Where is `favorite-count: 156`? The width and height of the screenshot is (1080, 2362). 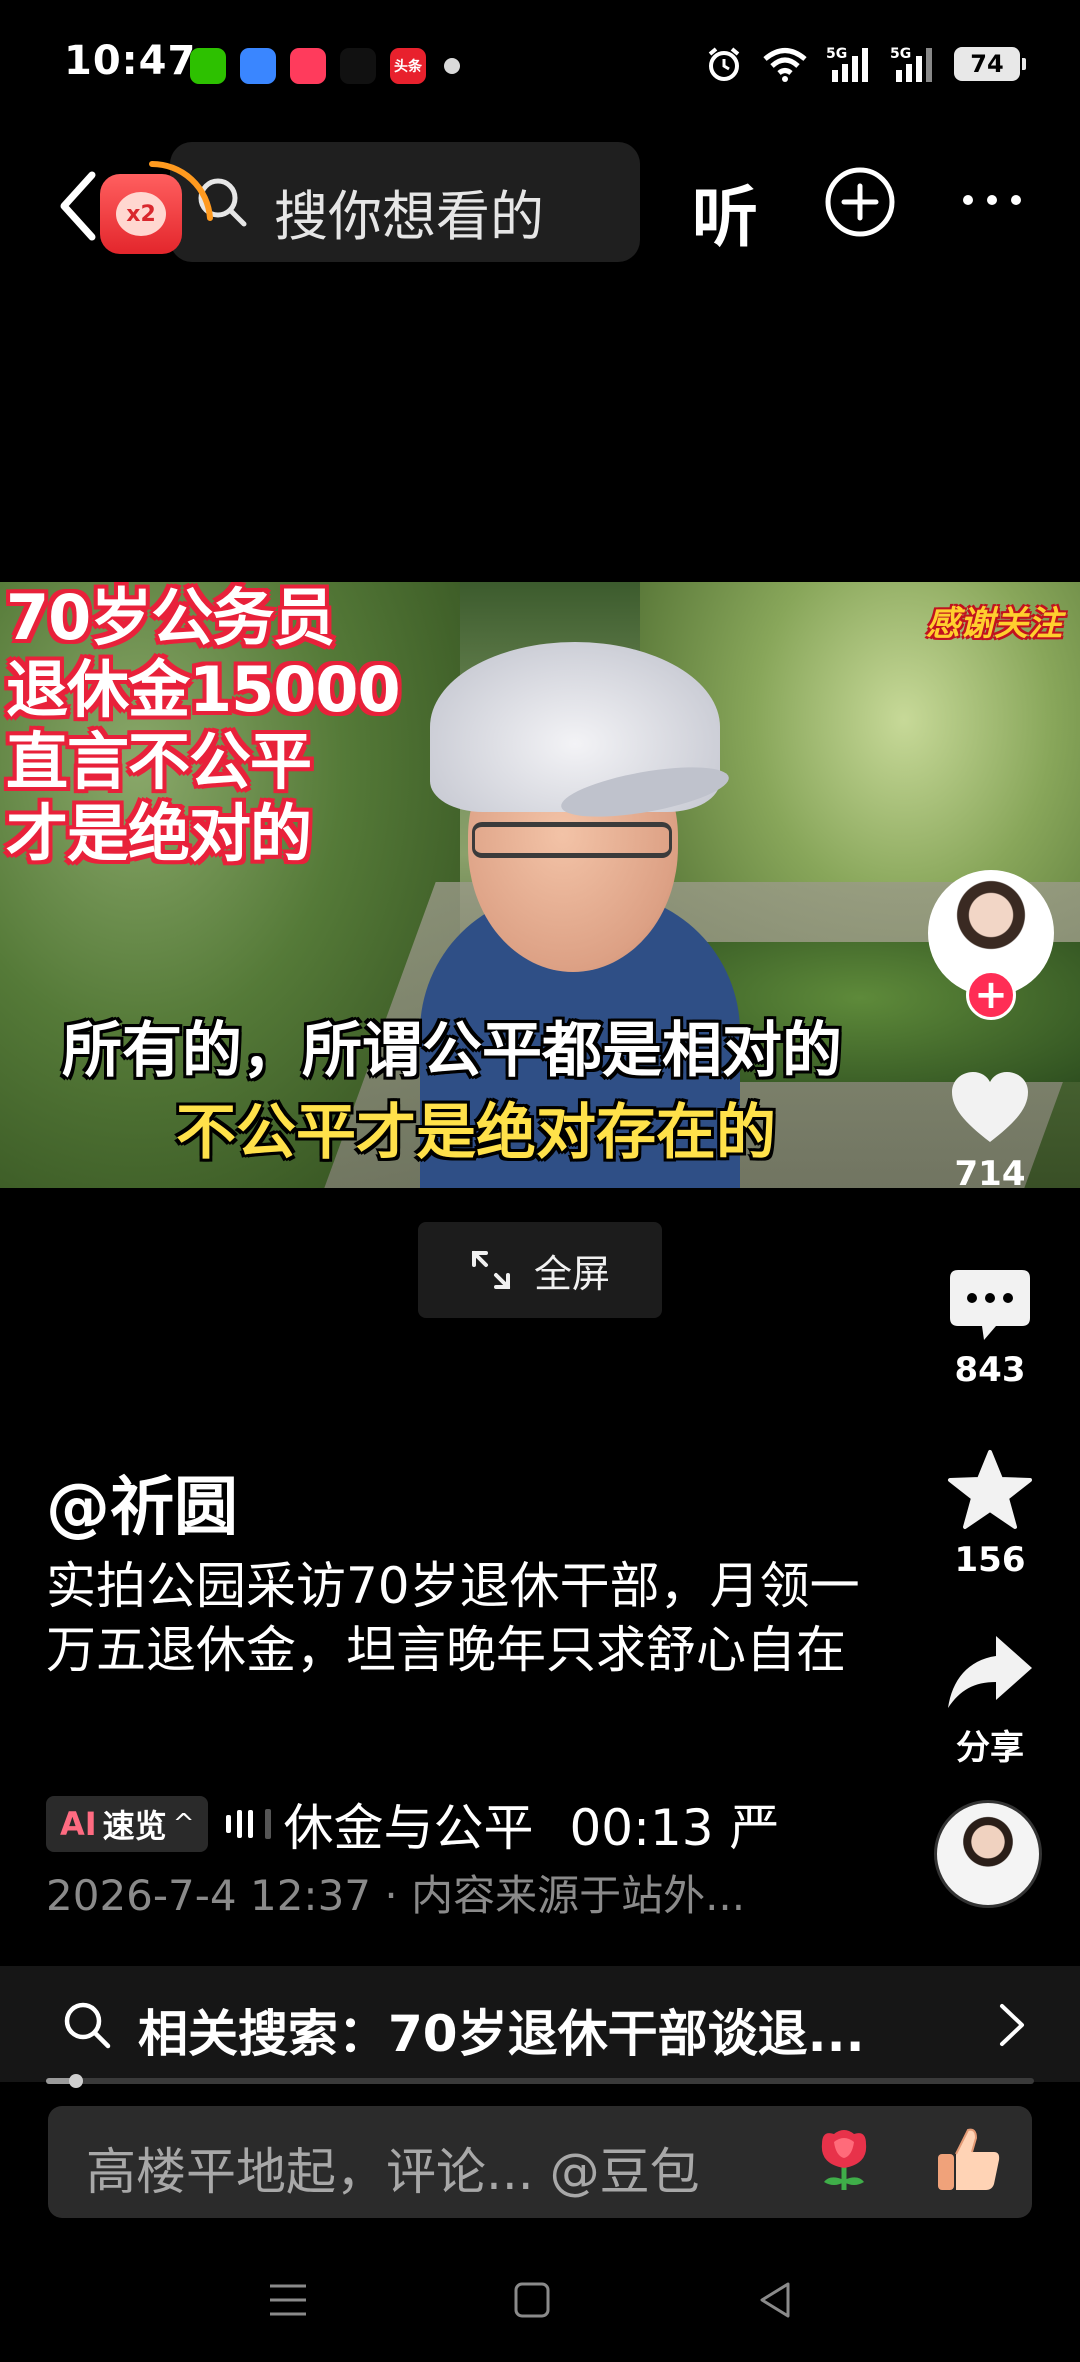
favorite-count: 156 is located at coordinates (990, 1560).